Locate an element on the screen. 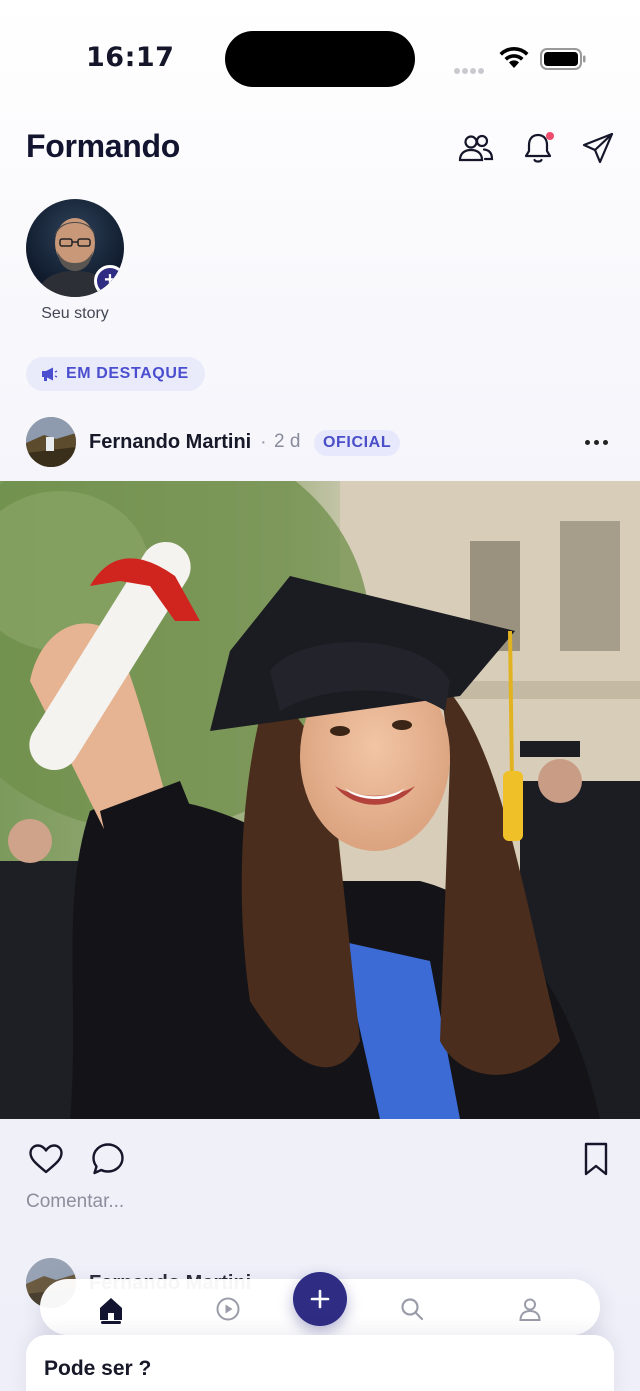 The image size is (640, 1391). bottom-nav is located at coordinates (320, 1303).